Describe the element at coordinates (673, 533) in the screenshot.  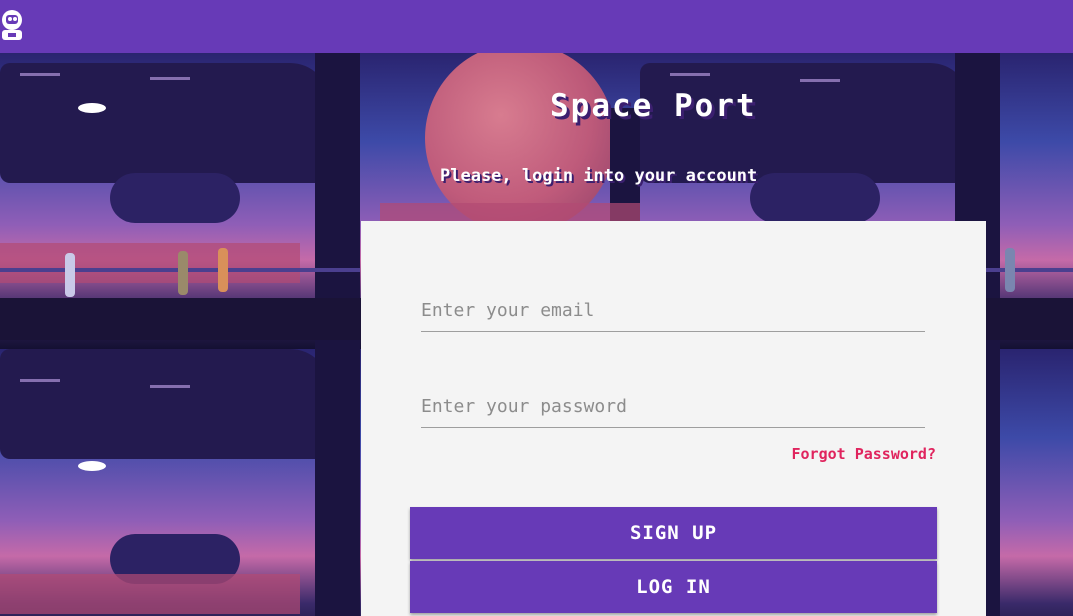
I see `sign-up-button: SIGN UP` at that location.